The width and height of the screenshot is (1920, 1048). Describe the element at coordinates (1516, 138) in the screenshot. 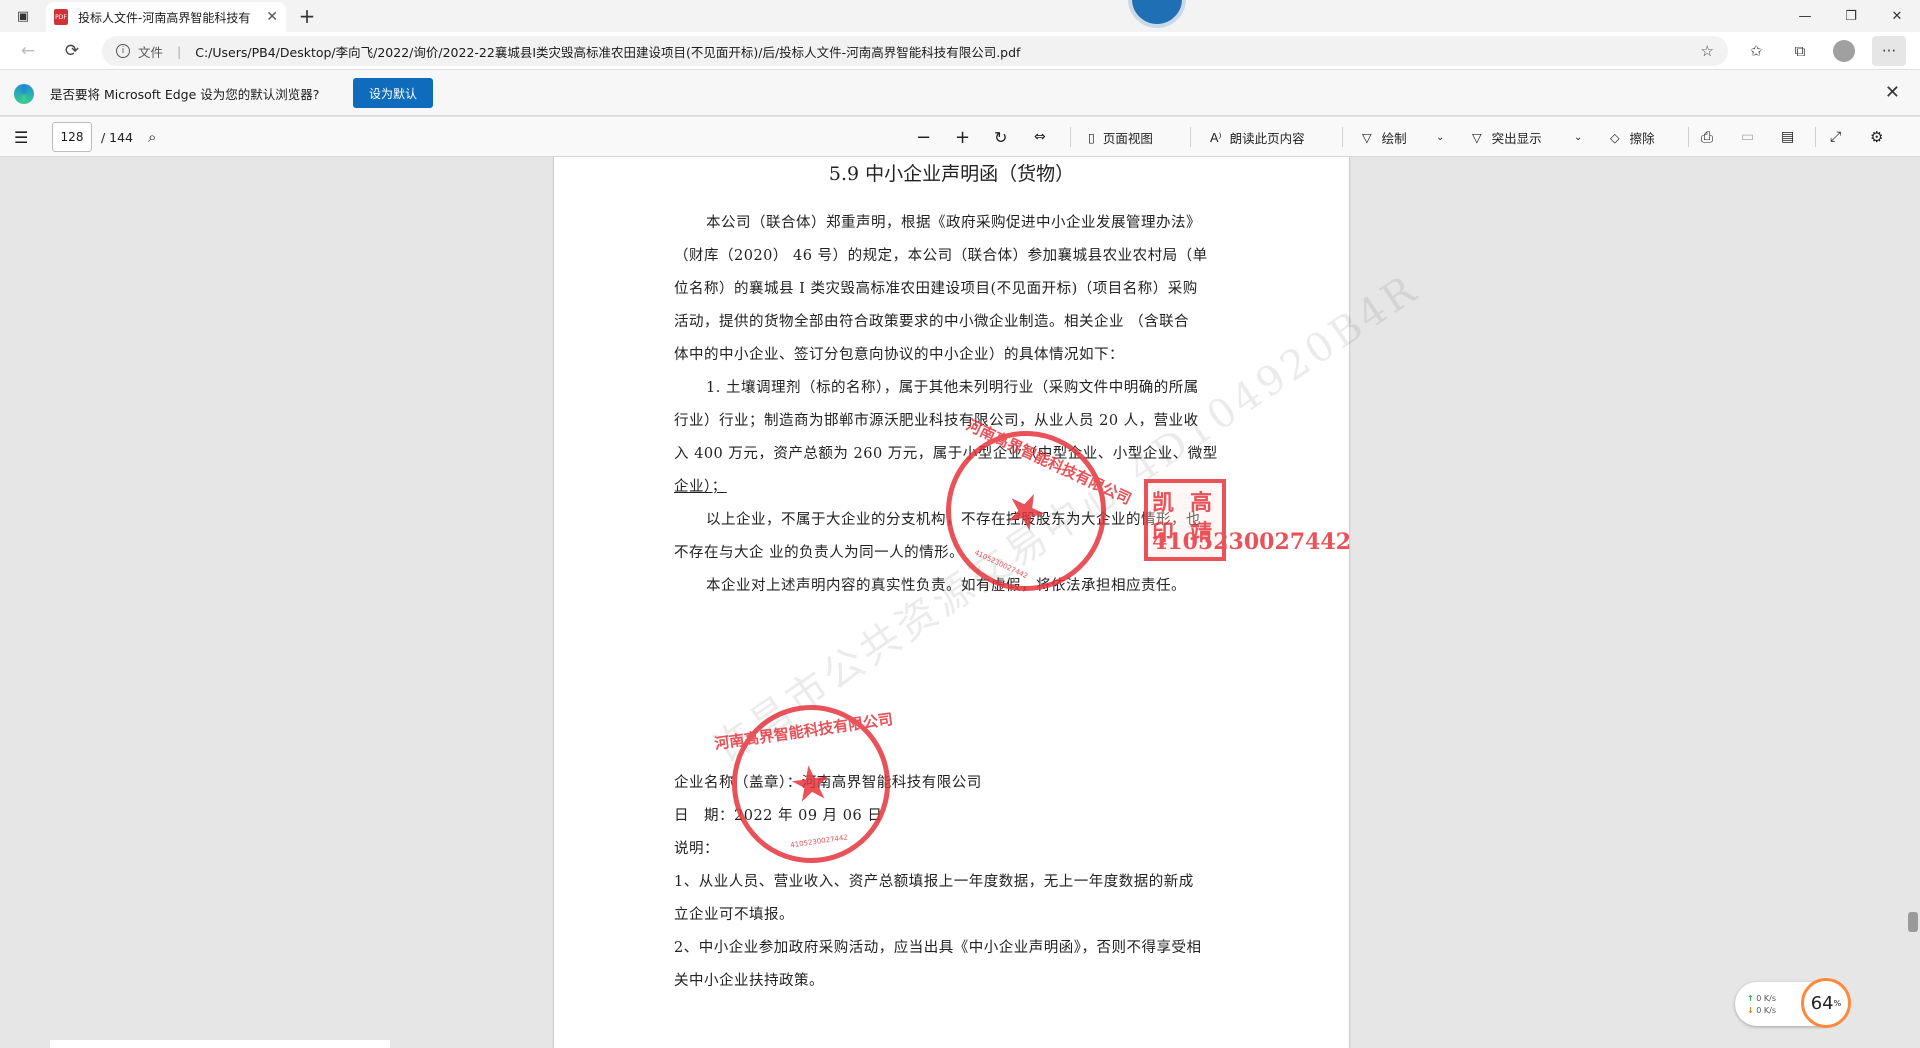

I see `highlight-label: 突出显示` at that location.